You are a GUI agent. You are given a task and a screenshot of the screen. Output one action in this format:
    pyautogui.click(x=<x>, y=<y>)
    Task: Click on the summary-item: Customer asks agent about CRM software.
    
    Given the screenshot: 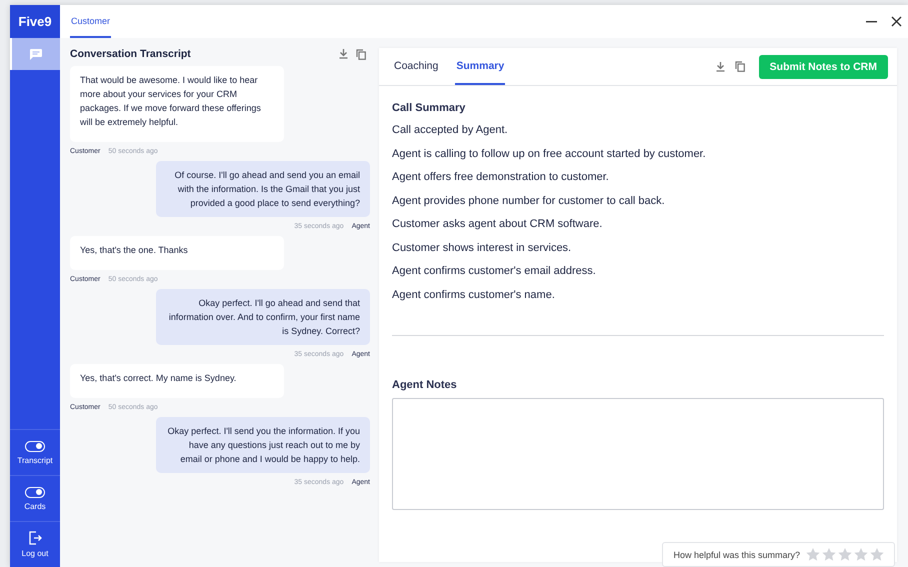 What is the action you would take?
    pyautogui.click(x=498, y=224)
    